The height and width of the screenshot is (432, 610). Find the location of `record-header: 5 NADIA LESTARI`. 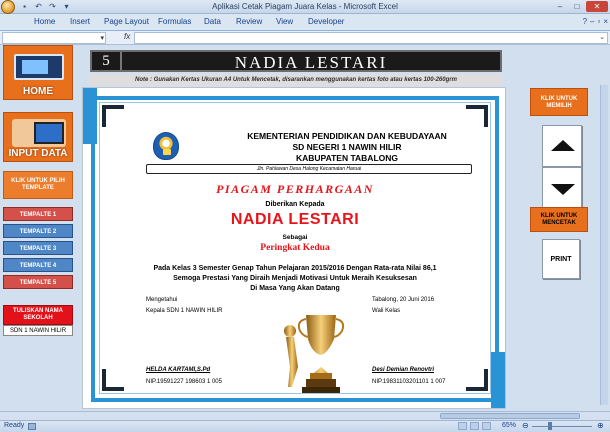

record-header: 5 NADIA LESTARI is located at coordinates (296, 61).